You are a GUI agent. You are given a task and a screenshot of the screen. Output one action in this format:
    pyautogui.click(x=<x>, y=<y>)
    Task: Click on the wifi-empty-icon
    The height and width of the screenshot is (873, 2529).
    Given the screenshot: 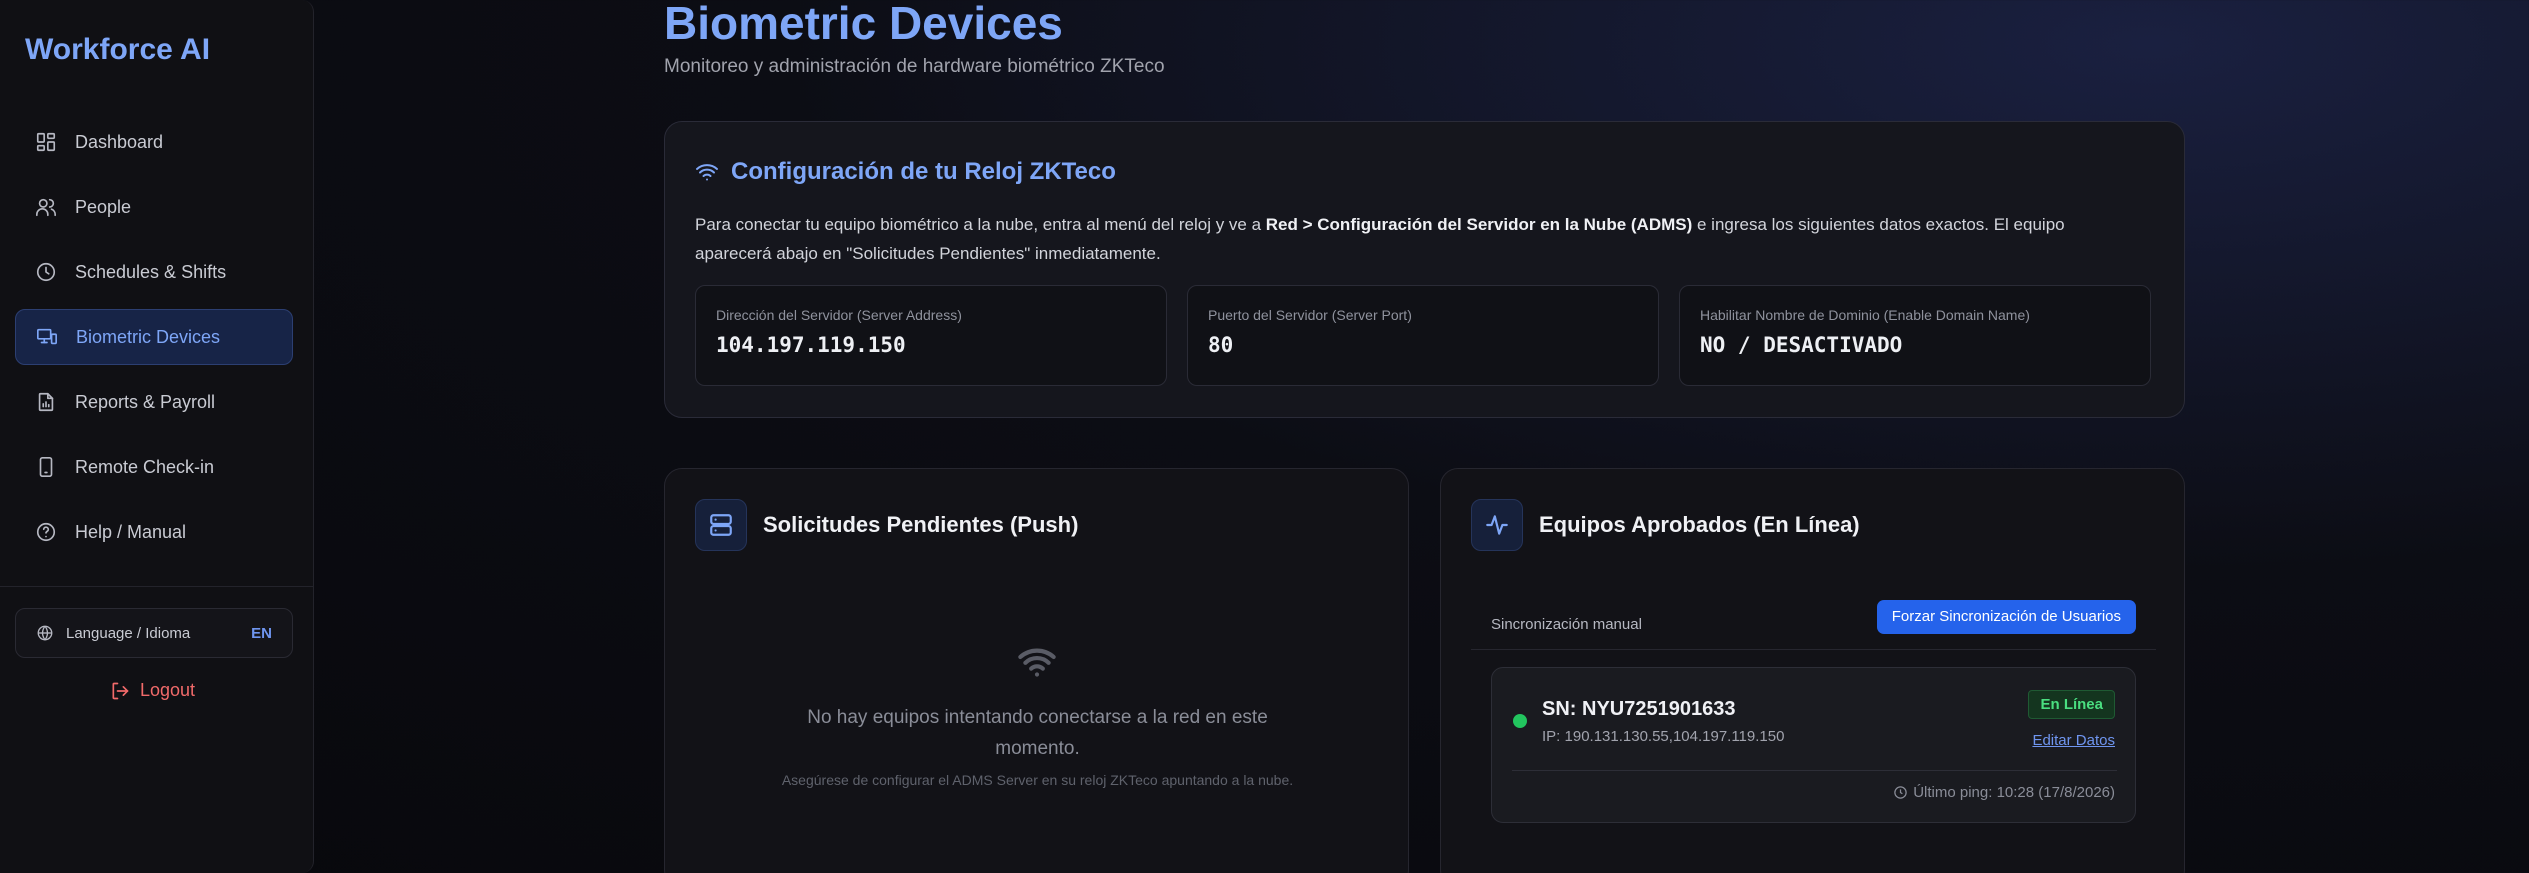 What is the action you would take?
    pyautogui.click(x=1037, y=662)
    